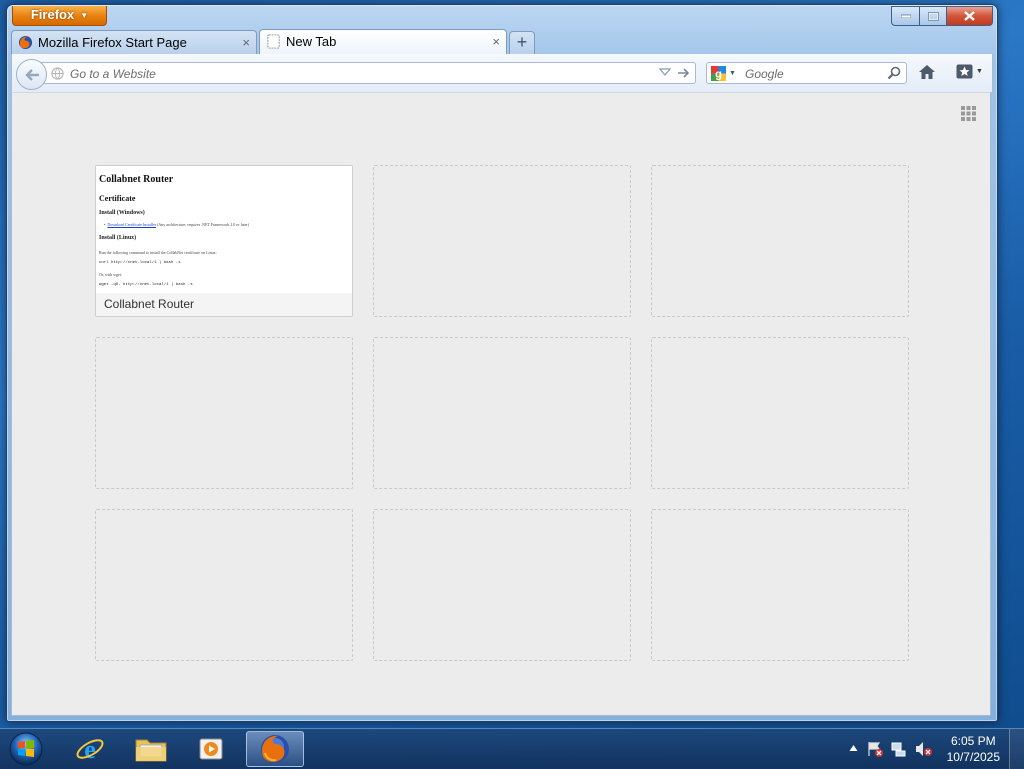 This screenshot has width=1024, height=769. What do you see at coordinates (964, 71) in the screenshot?
I see `bookmarks-icon` at bounding box center [964, 71].